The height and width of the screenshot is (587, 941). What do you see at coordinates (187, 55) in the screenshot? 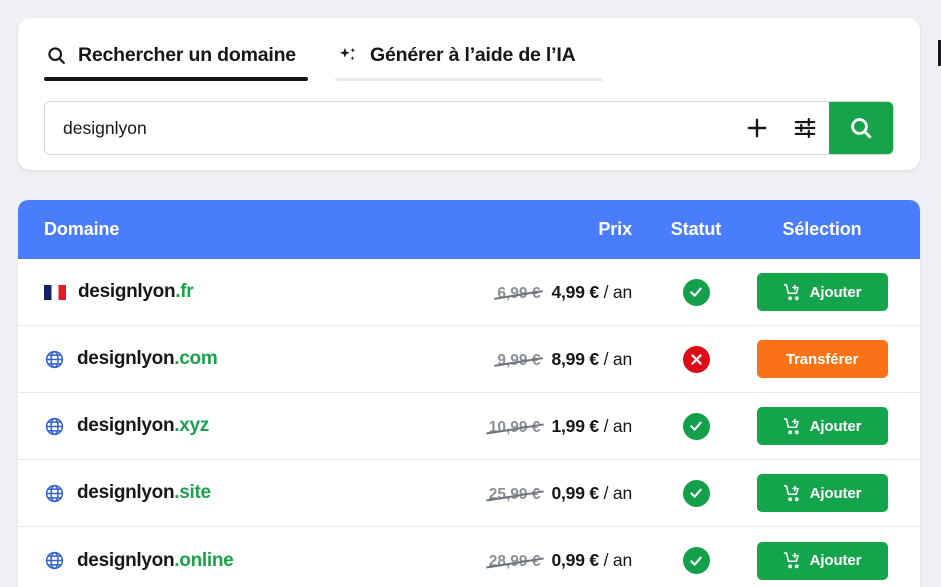
I see `tab-search-domain-label: Rechercher un domaine` at bounding box center [187, 55].